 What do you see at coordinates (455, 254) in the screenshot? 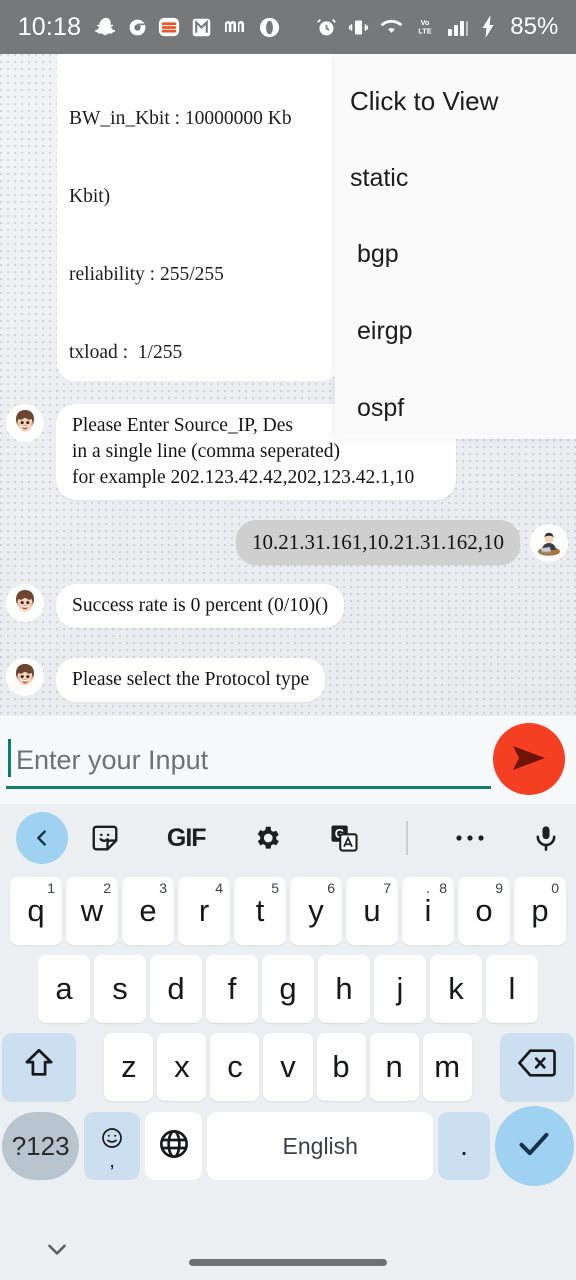
I see `protocol-option-bgp: bgp` at bounding box center [455, 254].